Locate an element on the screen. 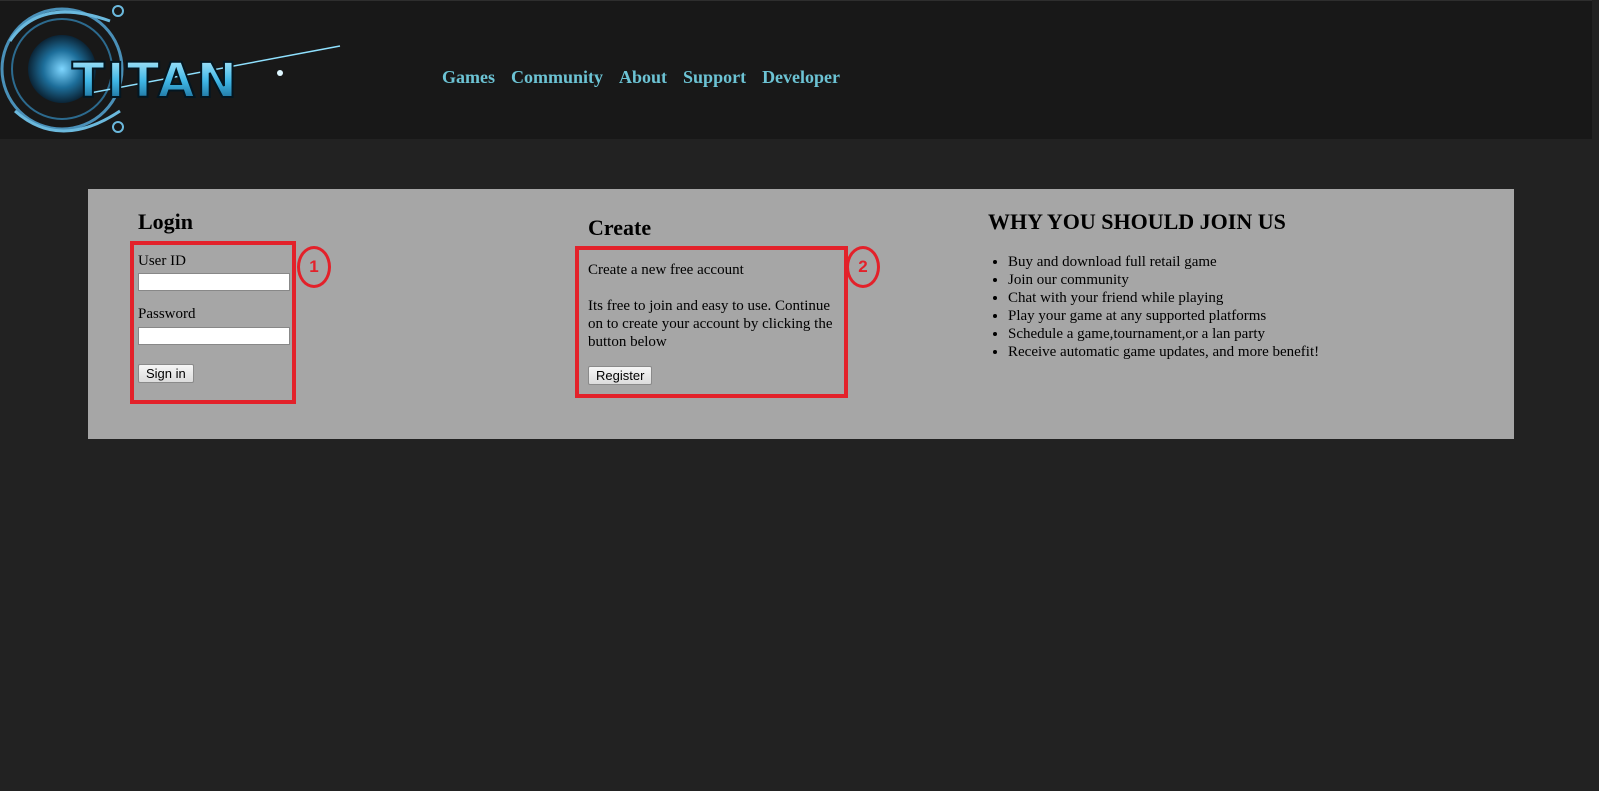 The image size is (1599, 791). nav-support-link: Support is located at coordinates (714, 77).